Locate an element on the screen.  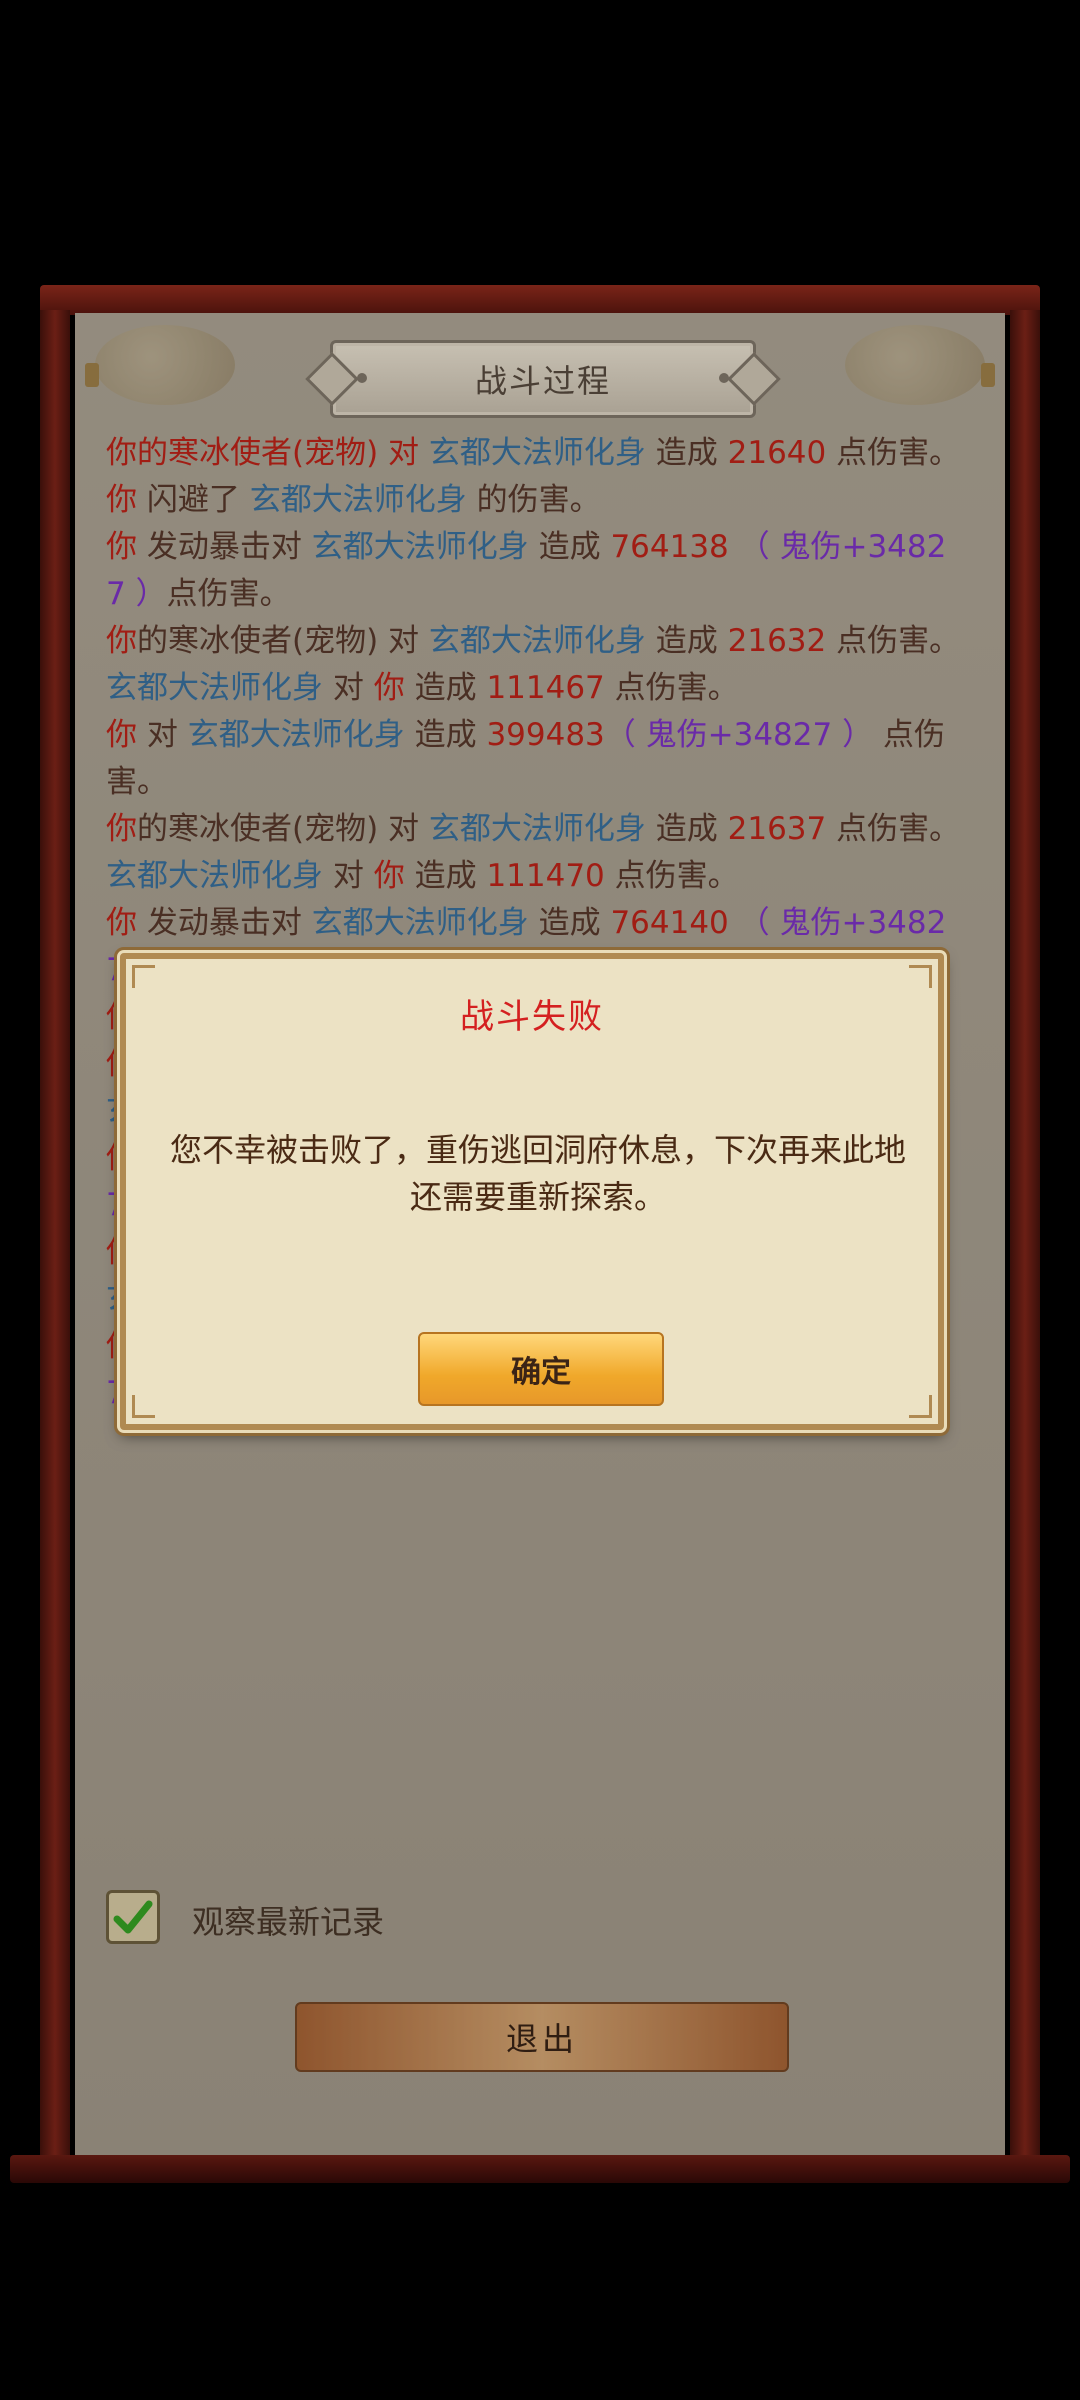
log-segment: 的伤害。 is located at coordinates (533, 500).